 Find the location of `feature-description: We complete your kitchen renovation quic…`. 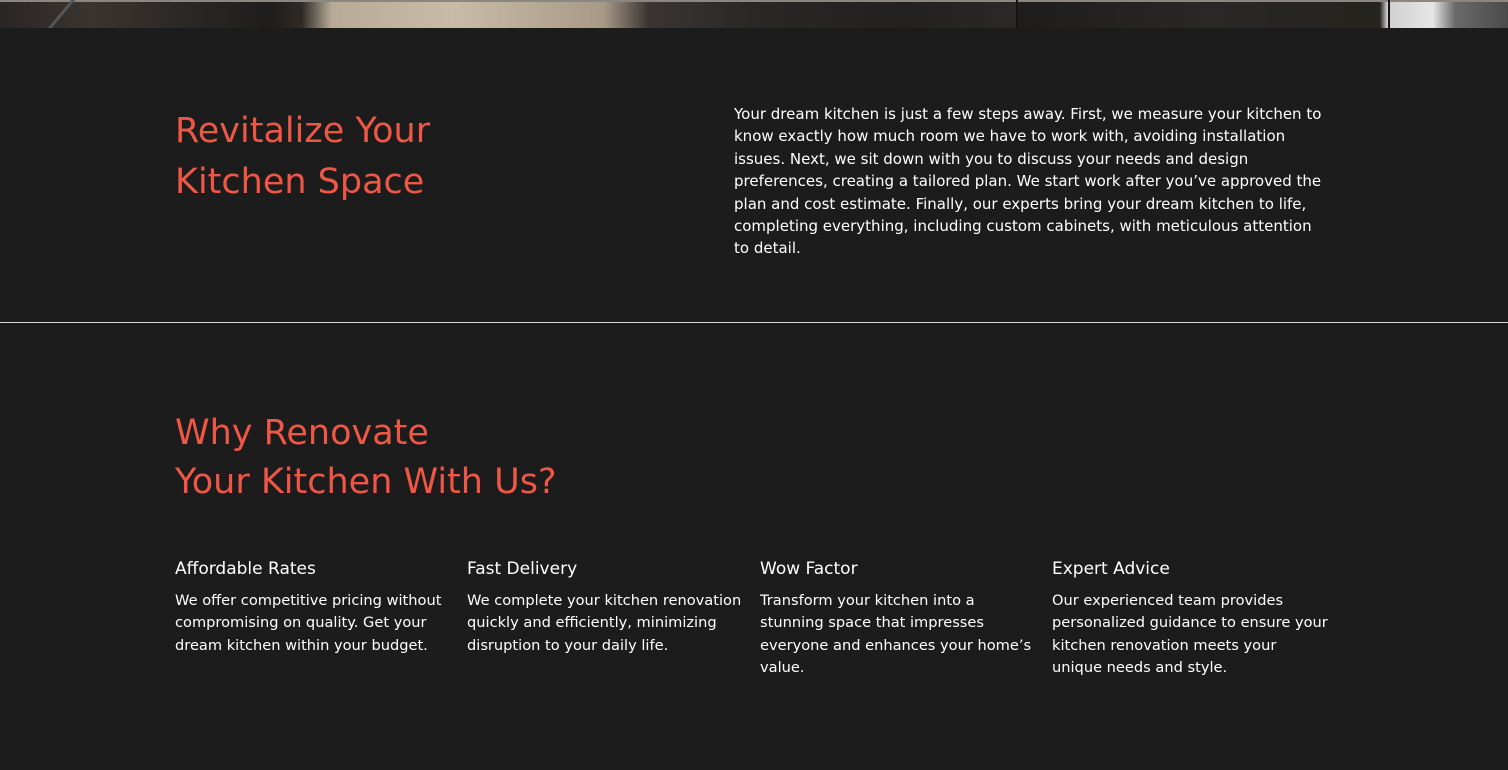

feature-description: We complete your kitchen renovation quic… is located at coordinates (604, 623).